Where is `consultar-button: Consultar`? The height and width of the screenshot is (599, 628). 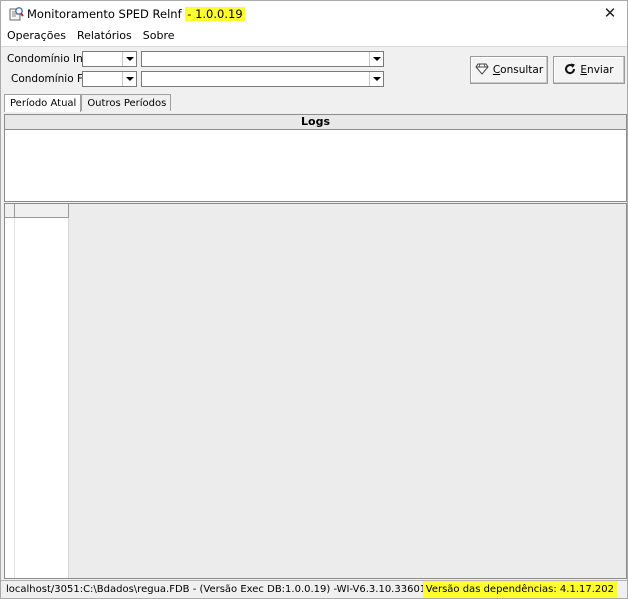
consultar-button: Consultar is located at coordinates (509, 70).